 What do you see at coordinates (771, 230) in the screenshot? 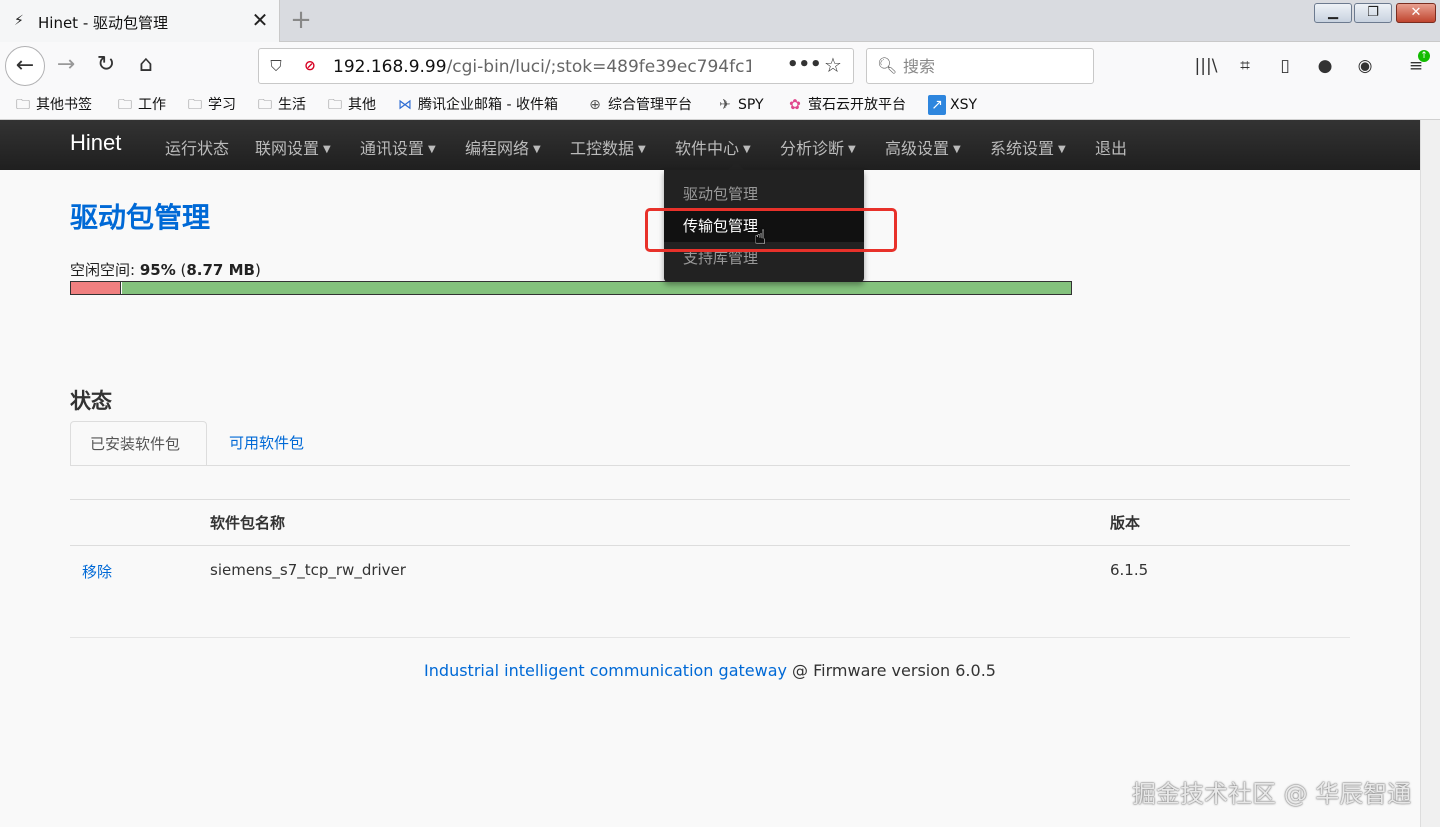
I see `red-highlight-annotation` at bounding box center [771, 230].